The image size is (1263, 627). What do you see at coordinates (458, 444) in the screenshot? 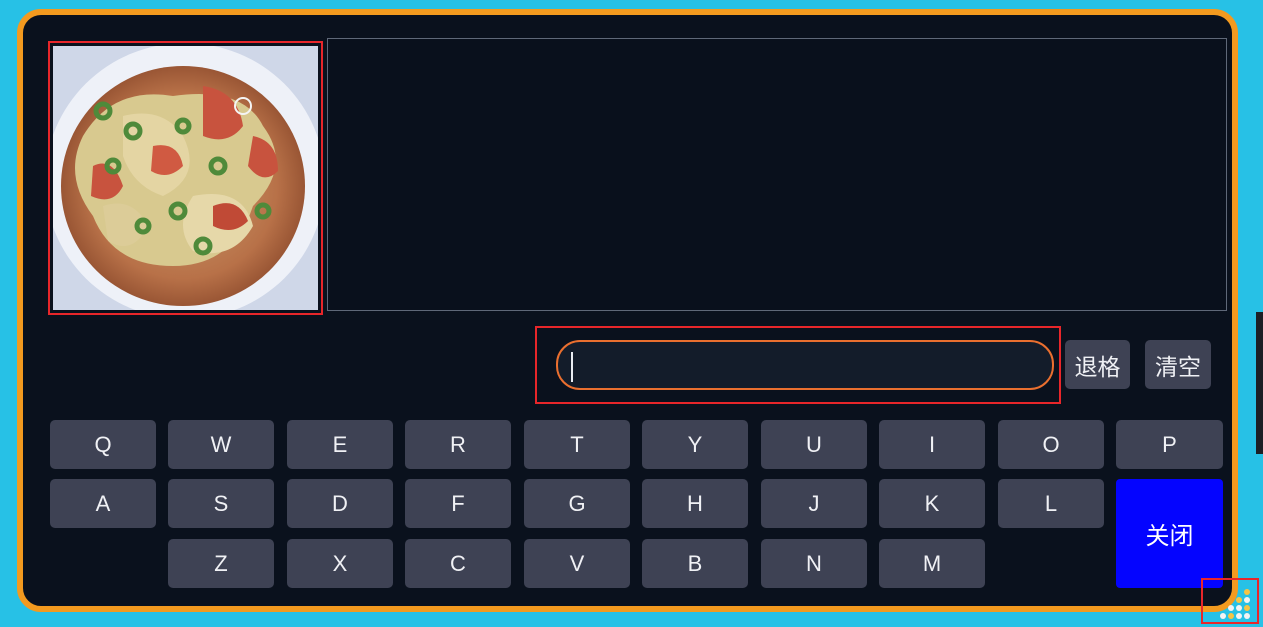
I see `key-r: R` at bounding box center [458, 444].